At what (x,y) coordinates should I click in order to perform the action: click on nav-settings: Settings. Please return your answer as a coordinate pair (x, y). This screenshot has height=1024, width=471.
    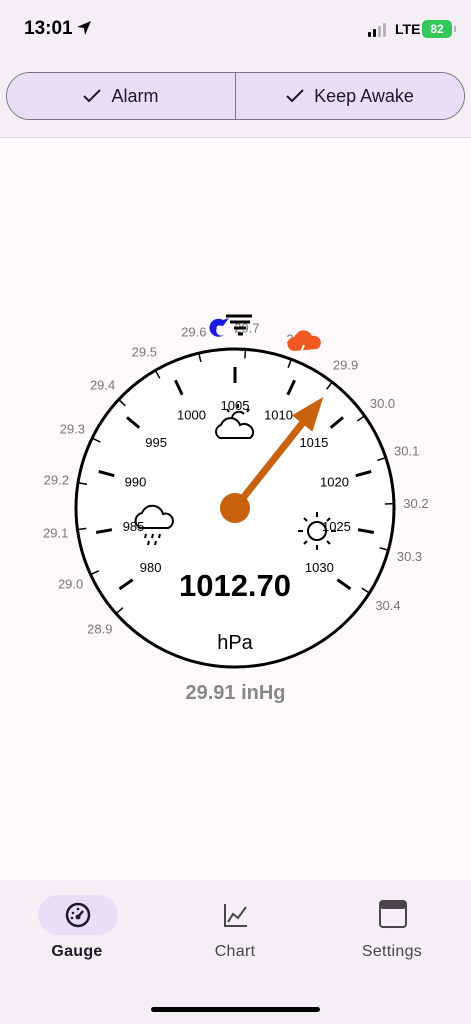
    Looking at the image, I should click on (392, 935).